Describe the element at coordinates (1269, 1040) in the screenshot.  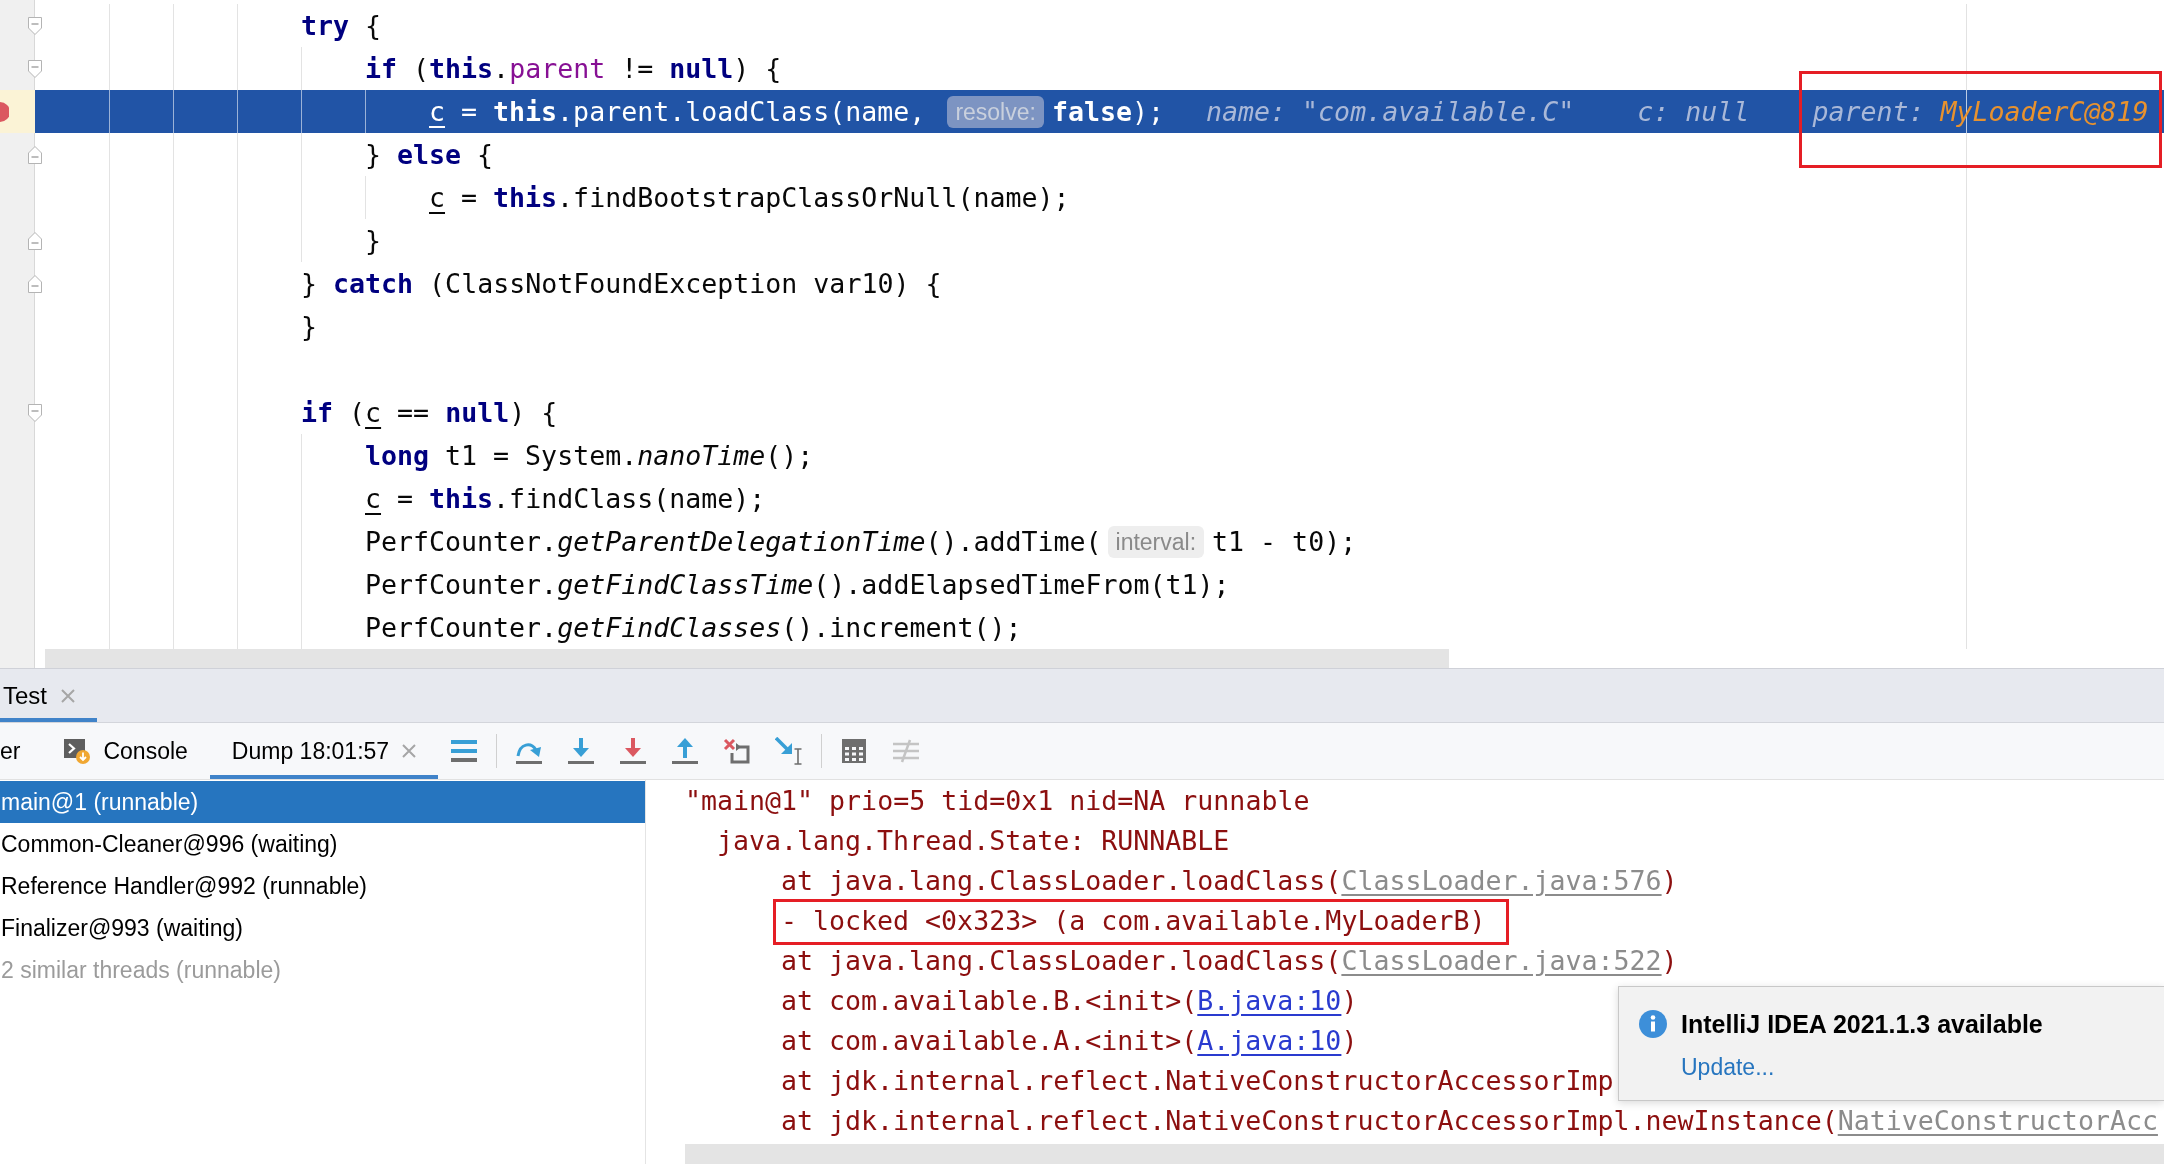
I see `source-link: A.java:10` at that location.